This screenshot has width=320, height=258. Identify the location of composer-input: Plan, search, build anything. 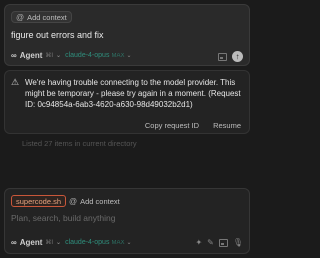
(63, 218).